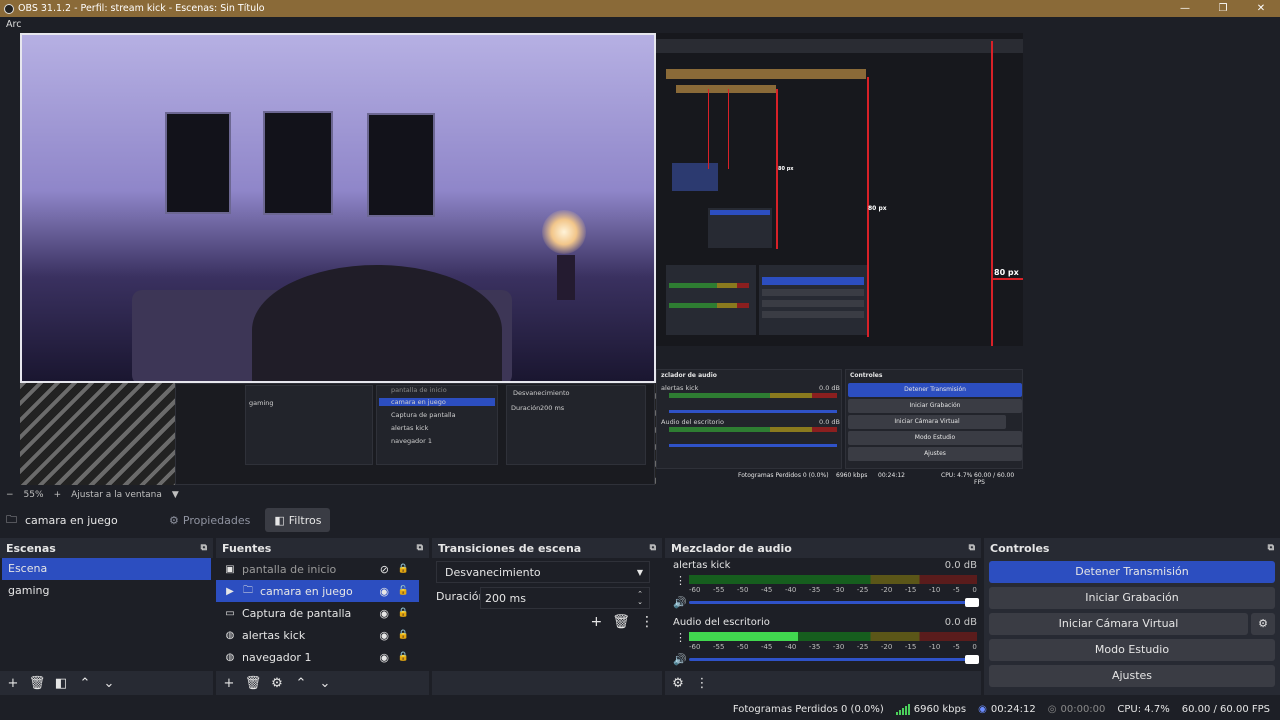 The height and width of the screenshot is (720, 1280). Describe the element at coordinates (248, 590) in the screenshot. I see `folder-icon: 🗀` at that location.